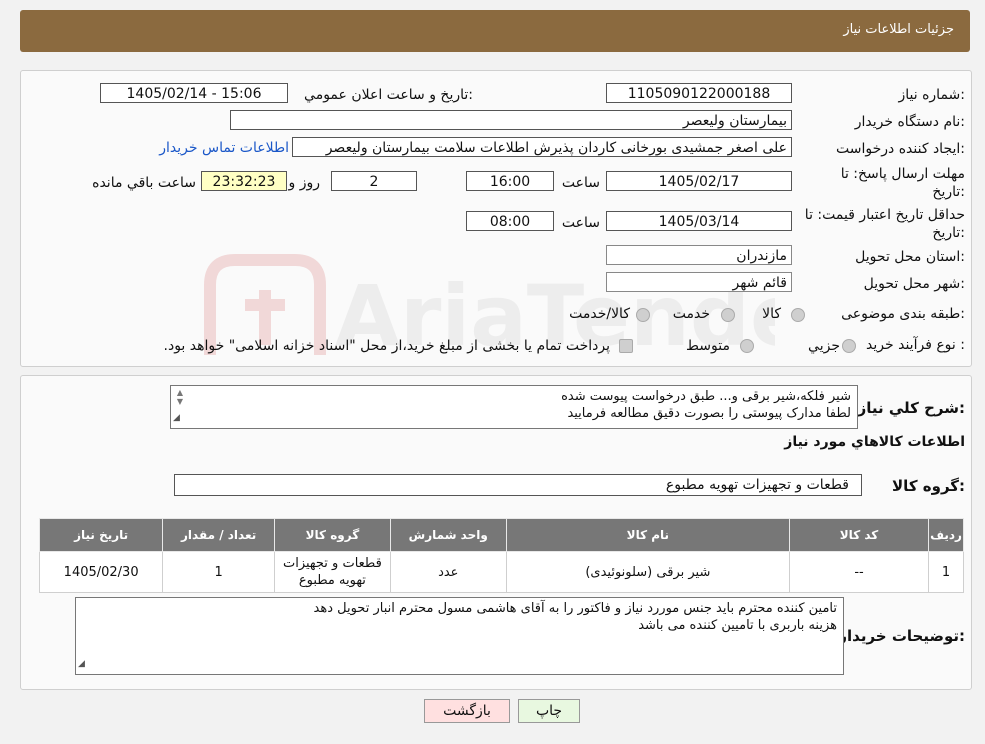  I want to click on announce-label: تاریخ و ساعت اعلان عمومي:, so click(388, 95).